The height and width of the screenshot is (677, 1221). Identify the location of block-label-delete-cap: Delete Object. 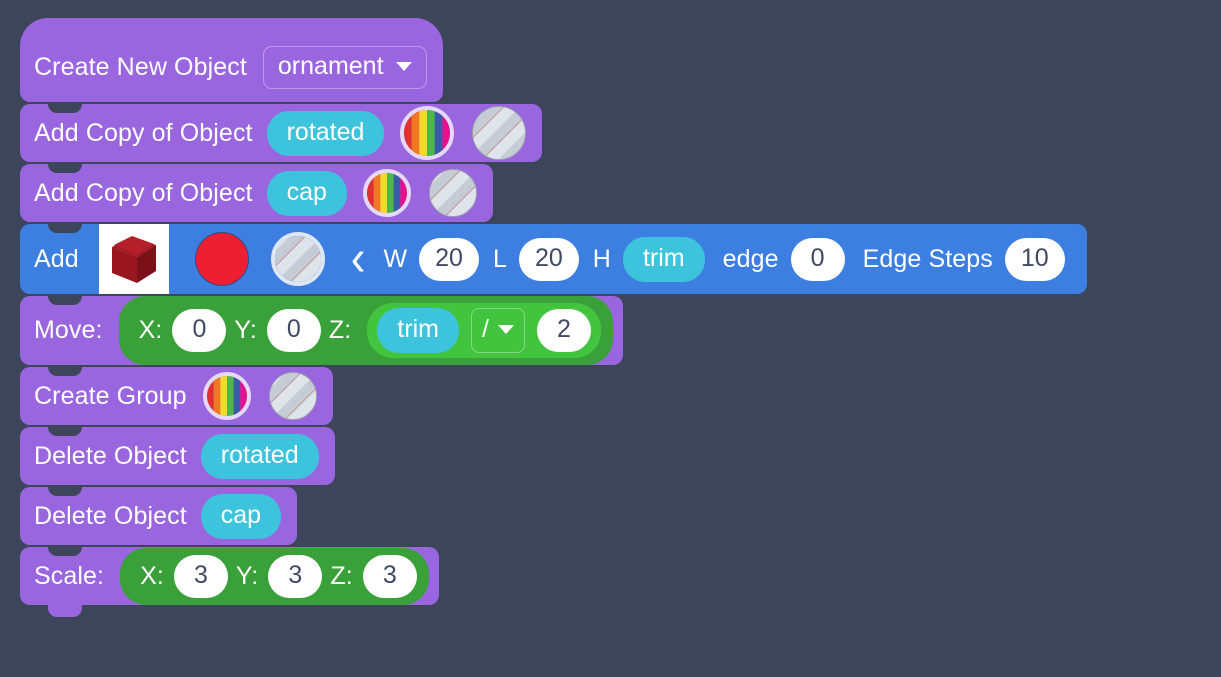
(110, 515).